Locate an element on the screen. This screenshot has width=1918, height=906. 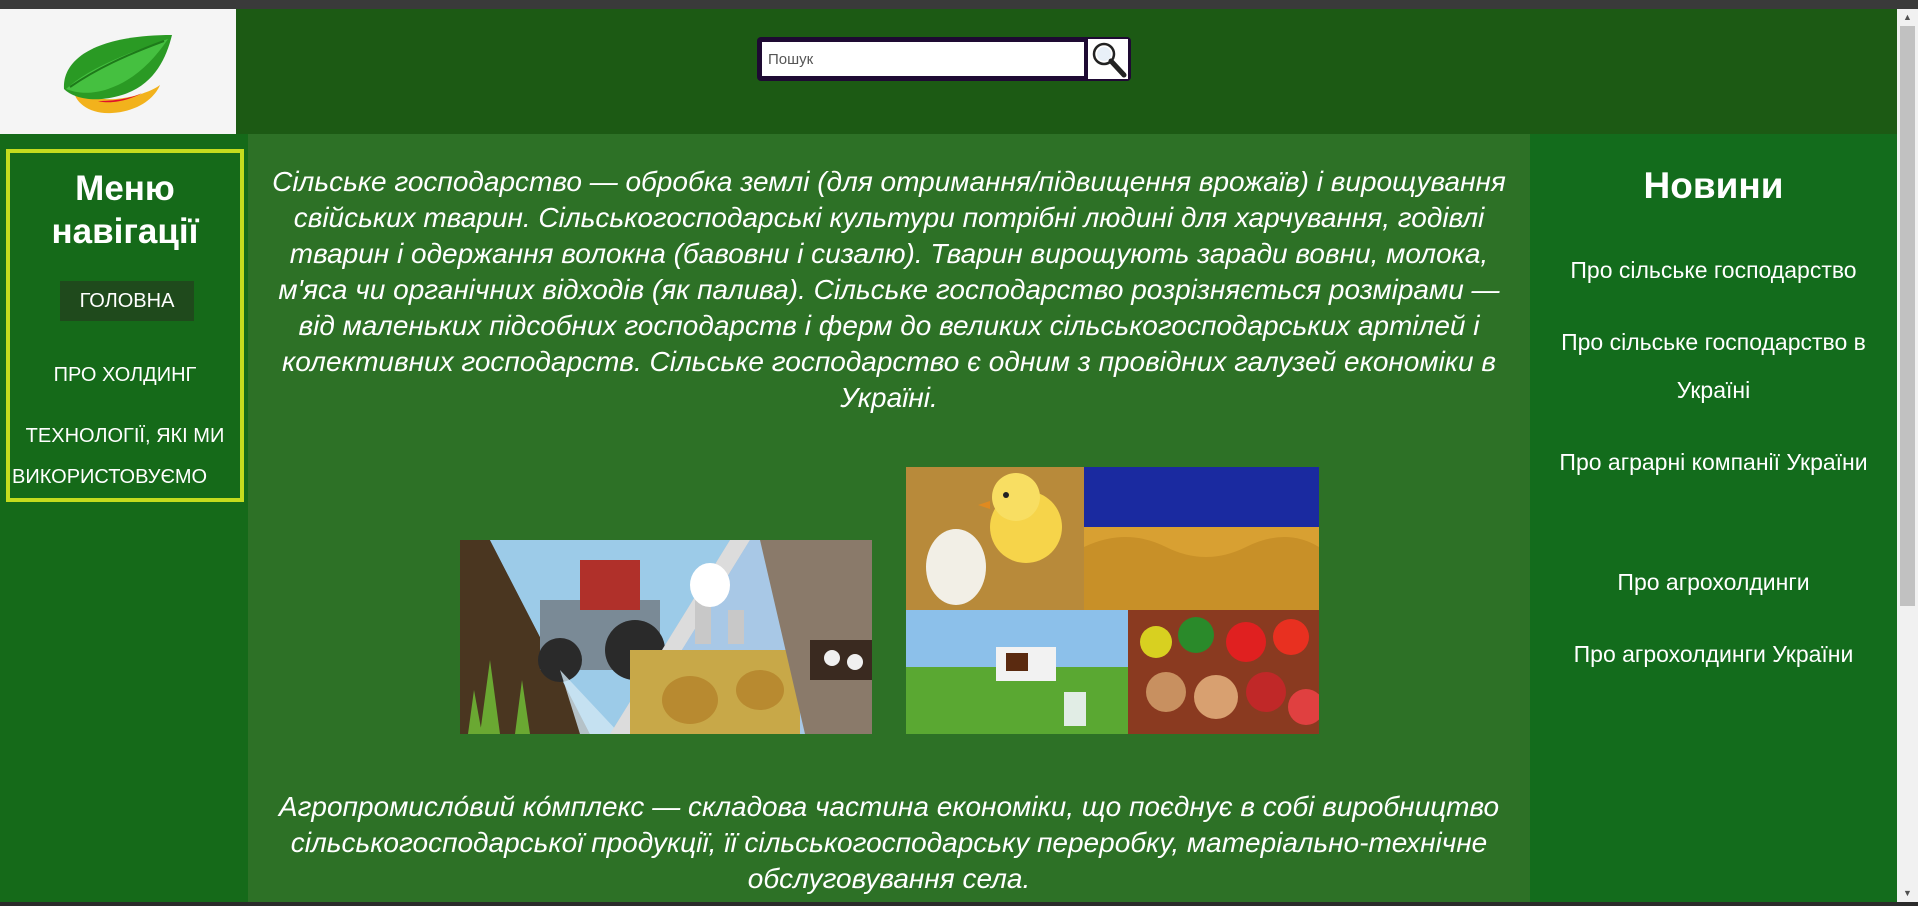
leaf-logo-icon is located at coordinates (117, 74).